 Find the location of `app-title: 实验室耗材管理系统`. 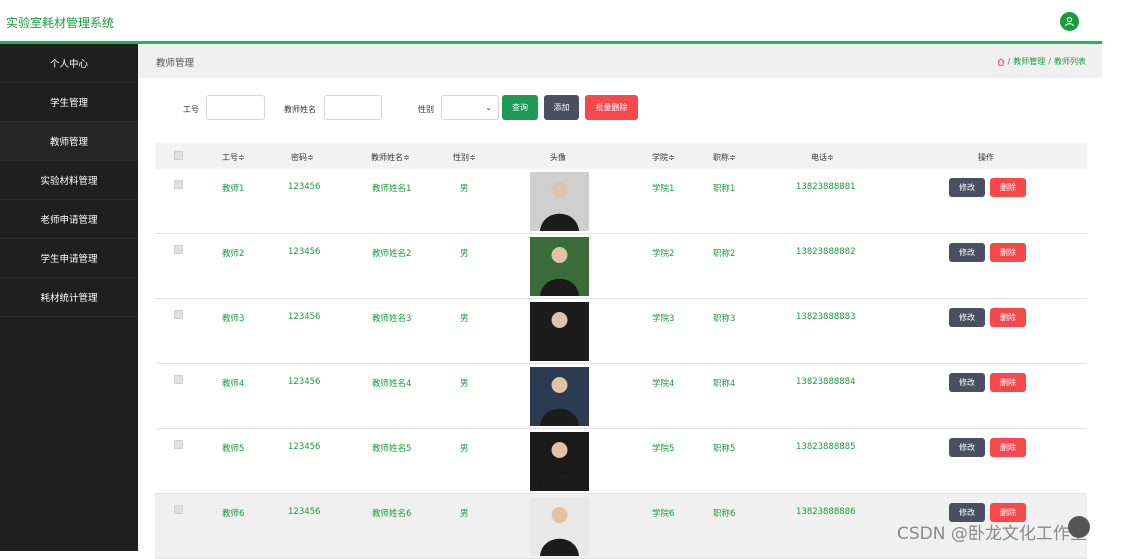

app-title: 实验室耗材管理系统 is located at coordinates (60, 23).